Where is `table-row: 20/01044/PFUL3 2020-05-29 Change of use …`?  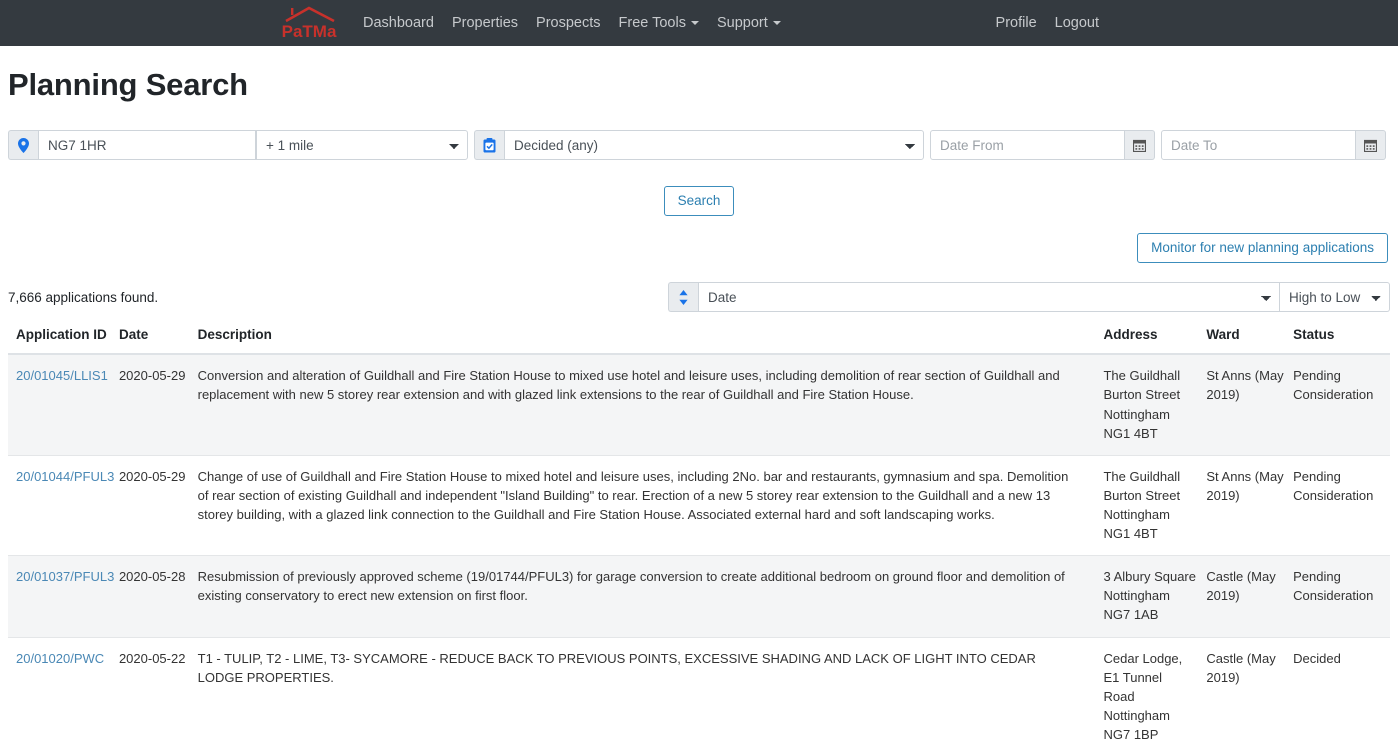 table-row: 20/01044/PFUL3 2020-05-29 Change of use … is located at coordinates (699, 506).